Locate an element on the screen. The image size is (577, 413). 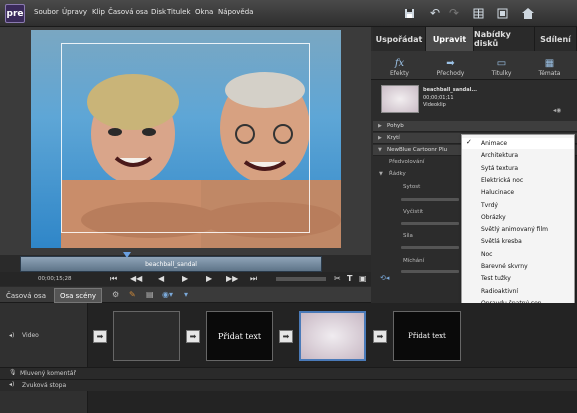
dropdown-item: Sytá textura is located at coordinates (518, 168).